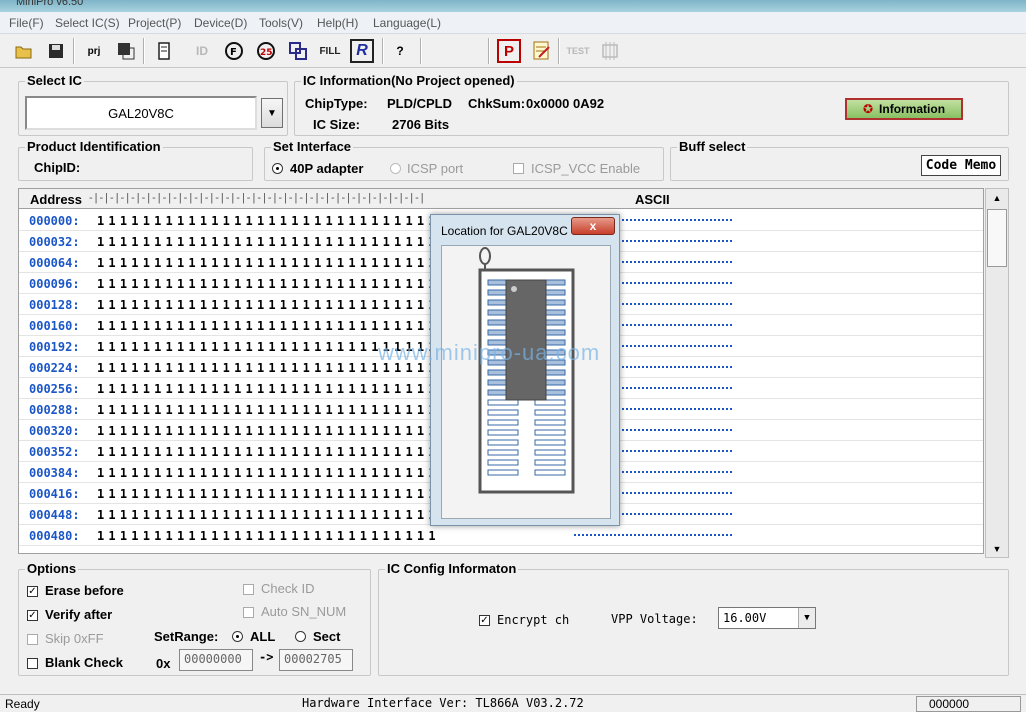 Image resolution: width=1026 pixels, height=712 pixels. I want to click on svg-text: F, so click(233, 52).